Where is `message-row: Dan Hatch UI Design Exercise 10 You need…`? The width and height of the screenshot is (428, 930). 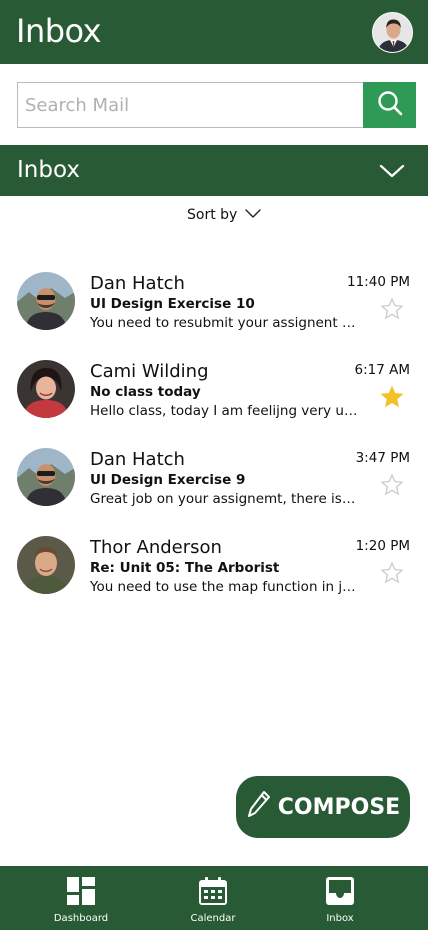 message-row: Dan Hatch UI Design Exercise 10 You need… is located at coordinates (214, 314).